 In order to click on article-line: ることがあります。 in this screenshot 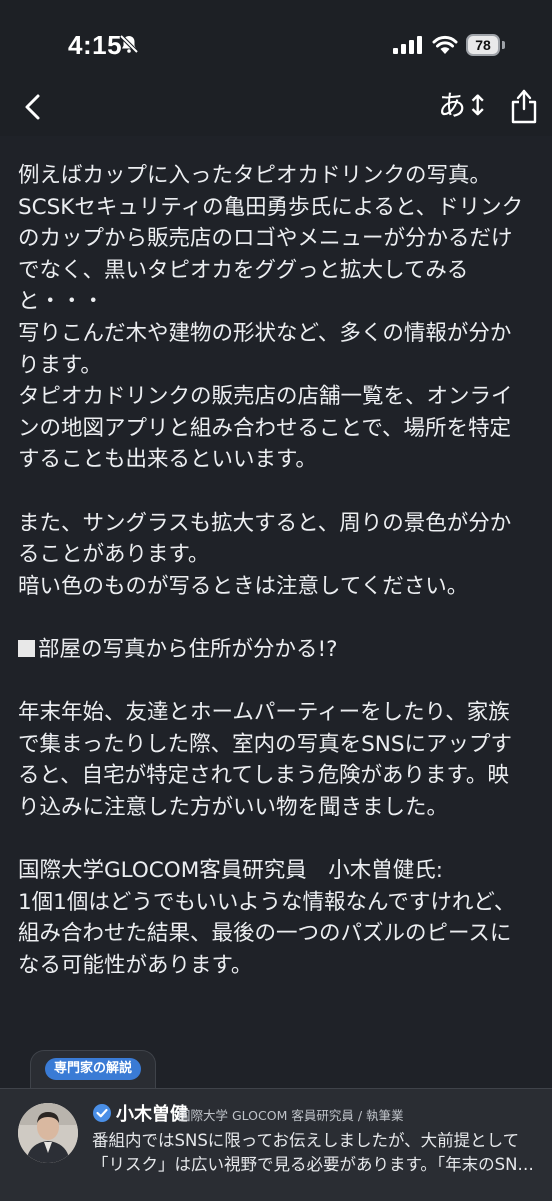, I will do `click(114, 555)`.